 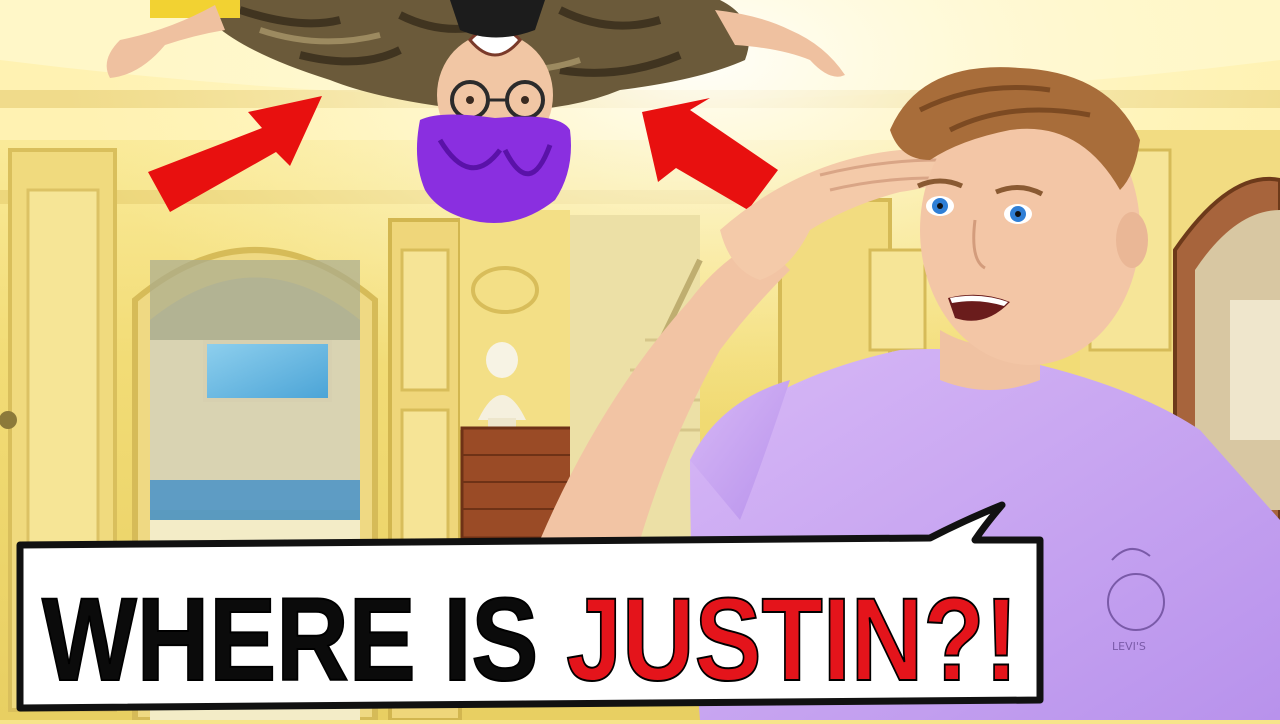 What do you see at coordinates (1129, 646) in the screenshot?
I see `shirt-brand-text: LEVI'S` at bounding box center [1129, 646].